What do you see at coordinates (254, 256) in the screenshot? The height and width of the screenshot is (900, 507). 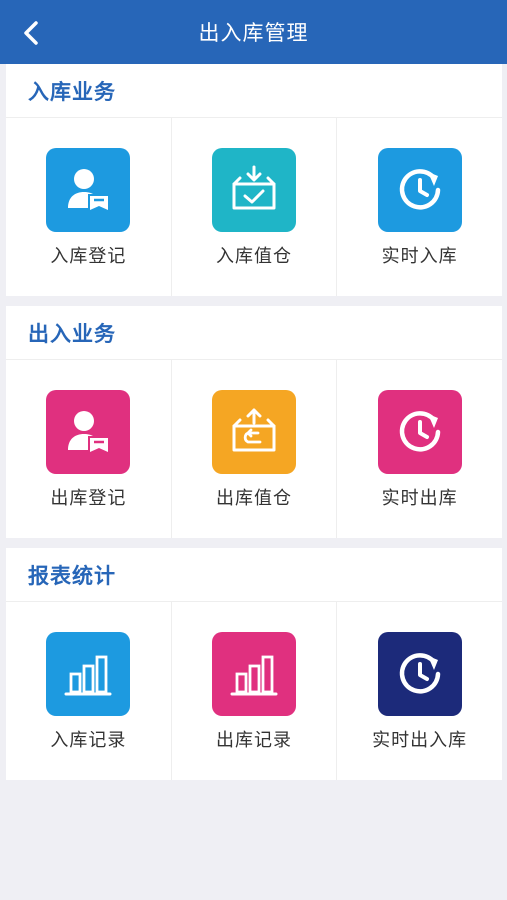 I see `menu-item-label: 入库值仓` at bounding box center [254, 256].